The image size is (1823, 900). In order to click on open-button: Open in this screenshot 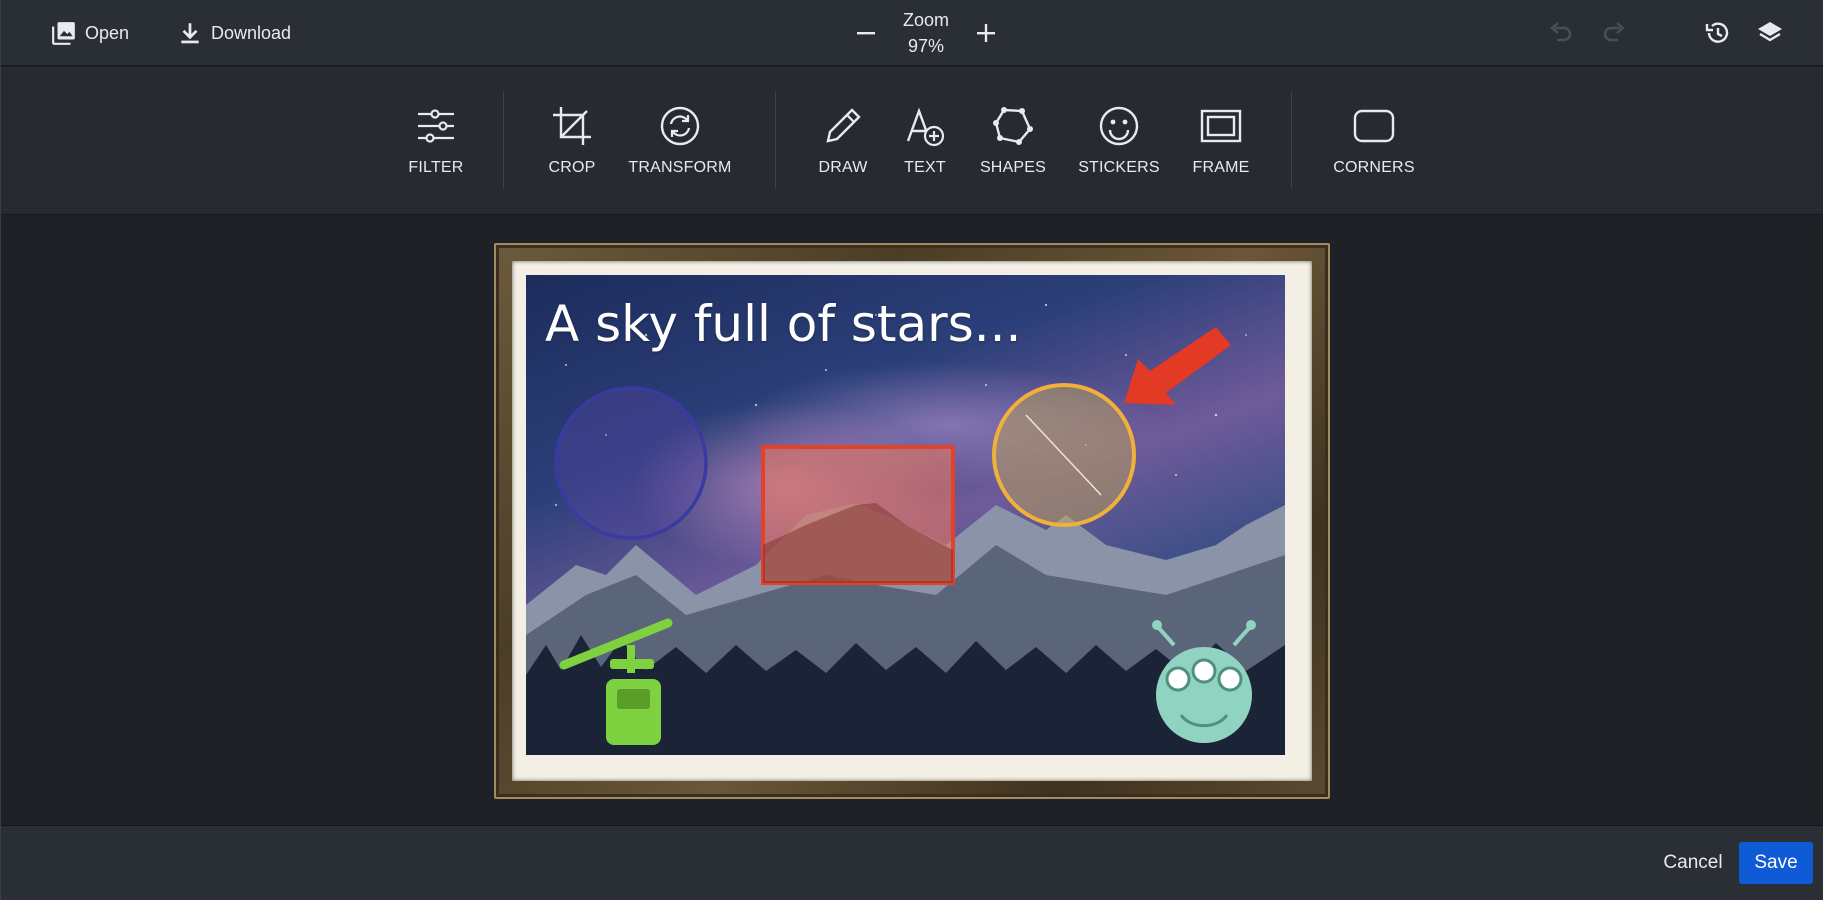, I will do `click(90, 33)`.